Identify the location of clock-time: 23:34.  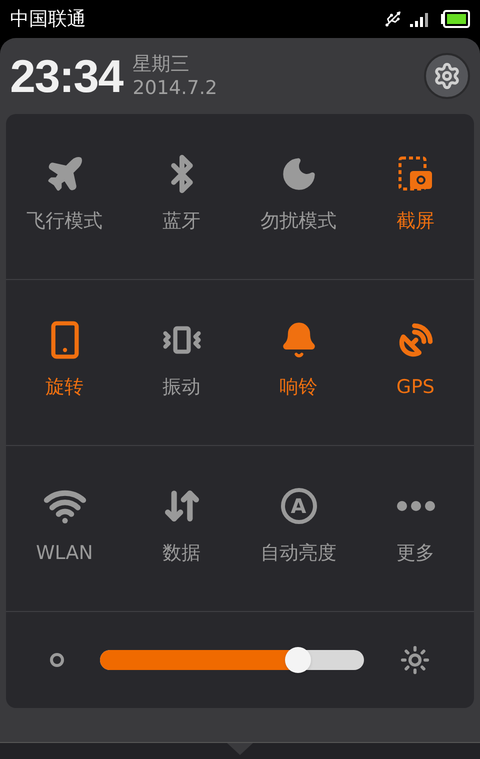
(66, 76).